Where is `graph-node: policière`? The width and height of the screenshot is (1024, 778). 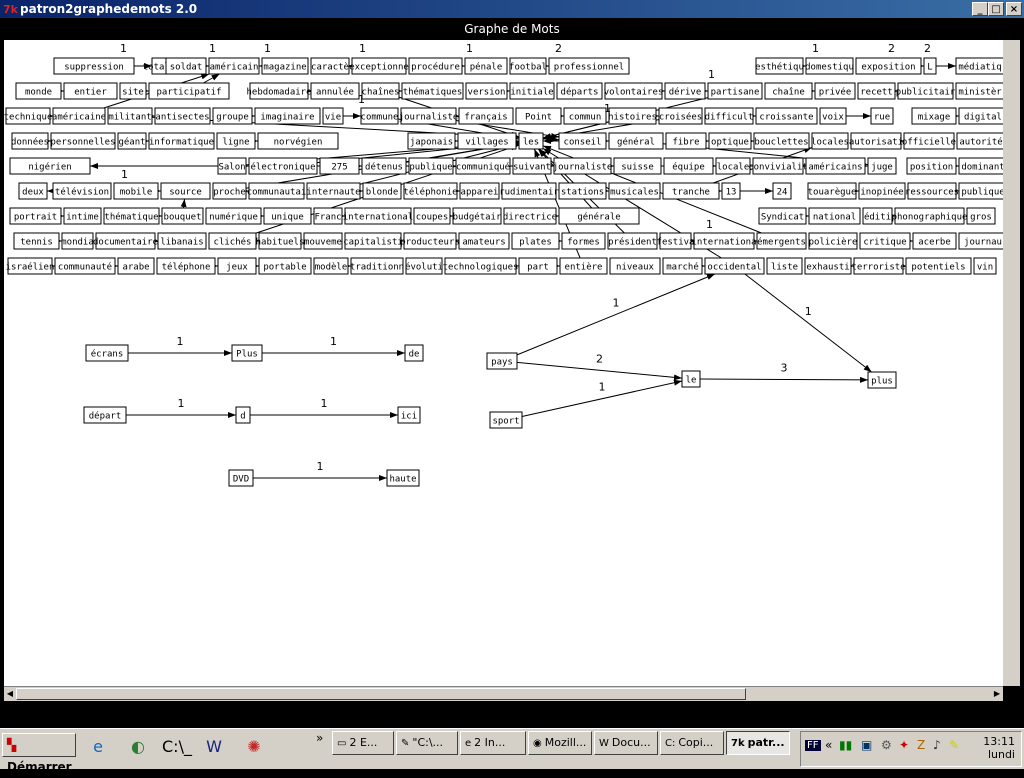 graph-node: policière is located at coordinates (833, 241).